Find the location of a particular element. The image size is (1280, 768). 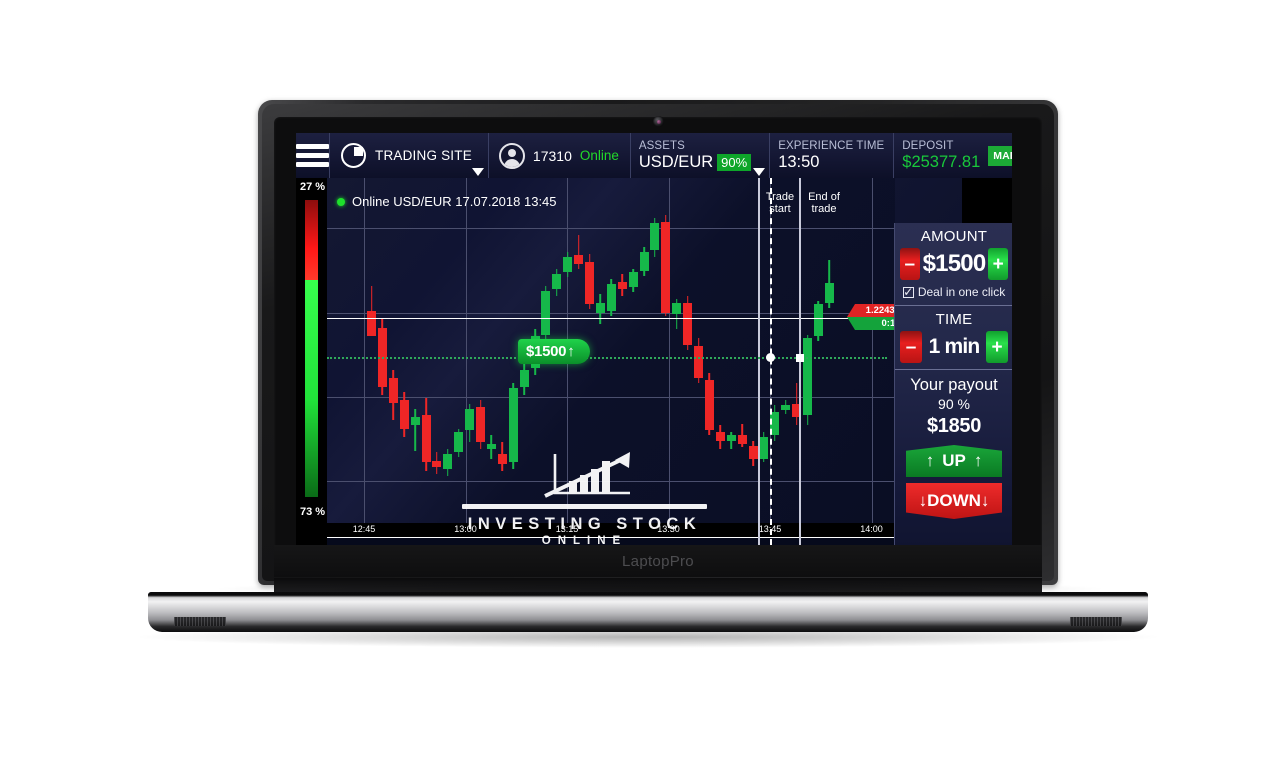

time-tick-label: 14:00 is located at coordinates (871, 529).